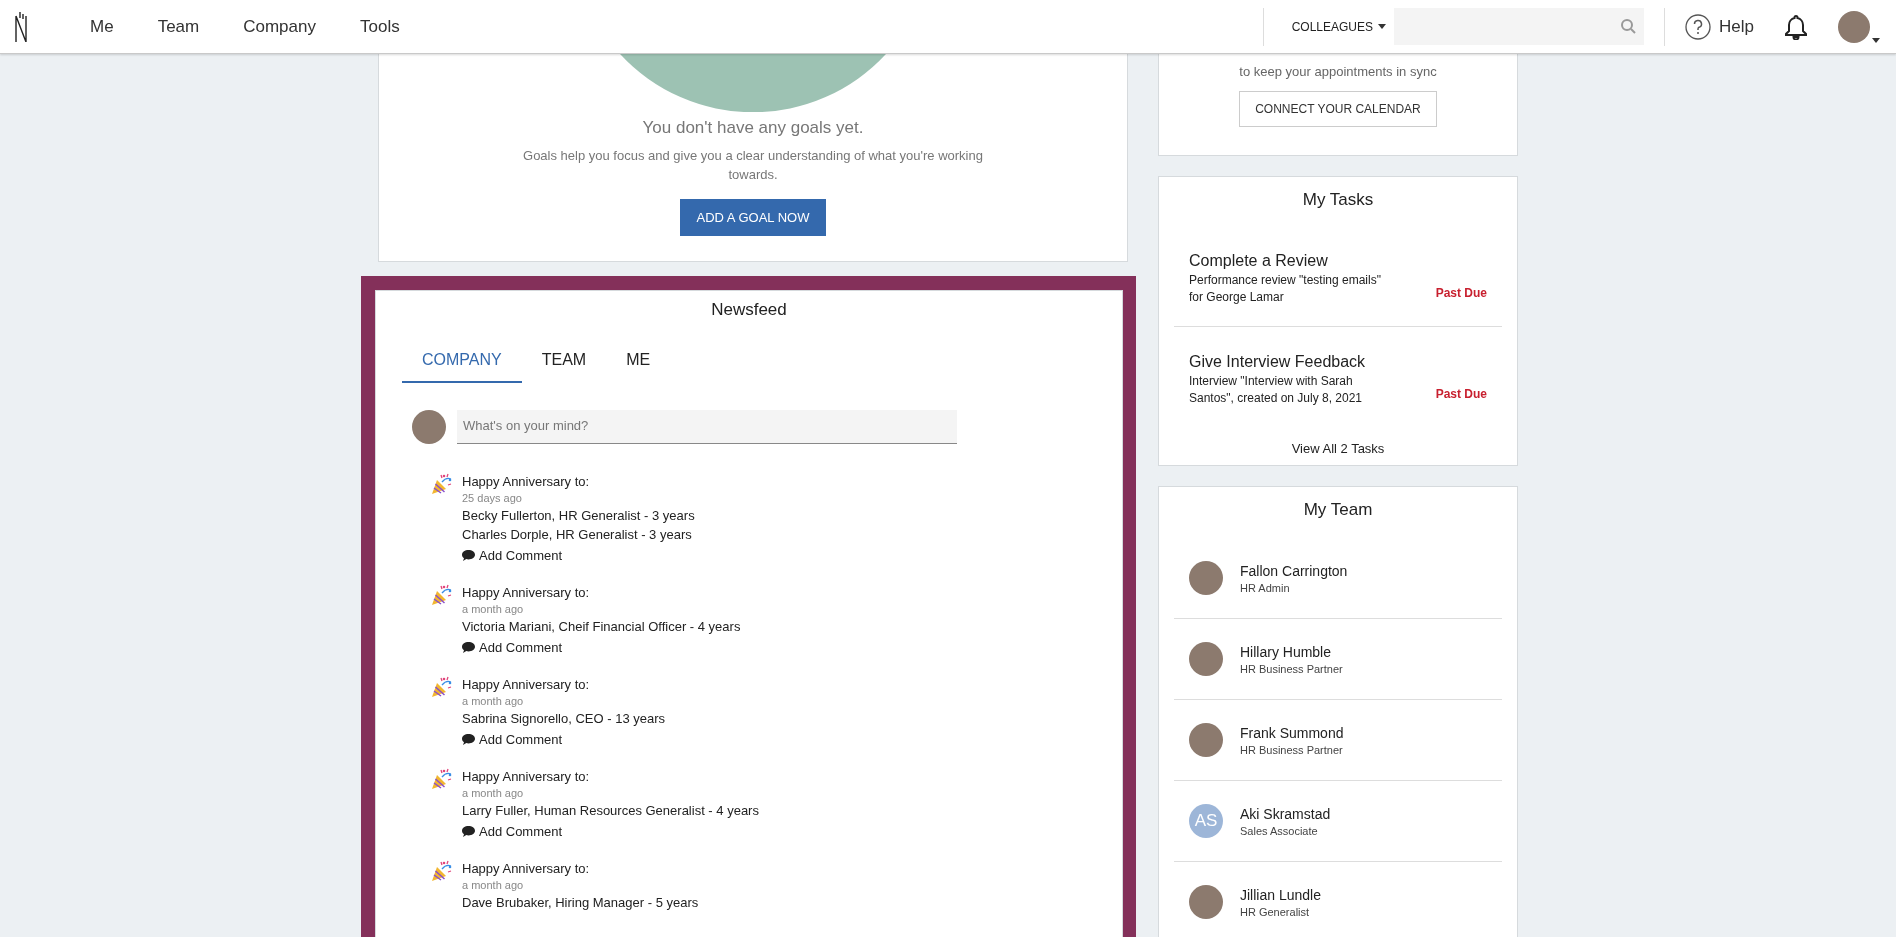 The image size is (1896, 937). Describe the element at coordinates (1698, 26) in the screenshot. I see `help-icon` at that location.